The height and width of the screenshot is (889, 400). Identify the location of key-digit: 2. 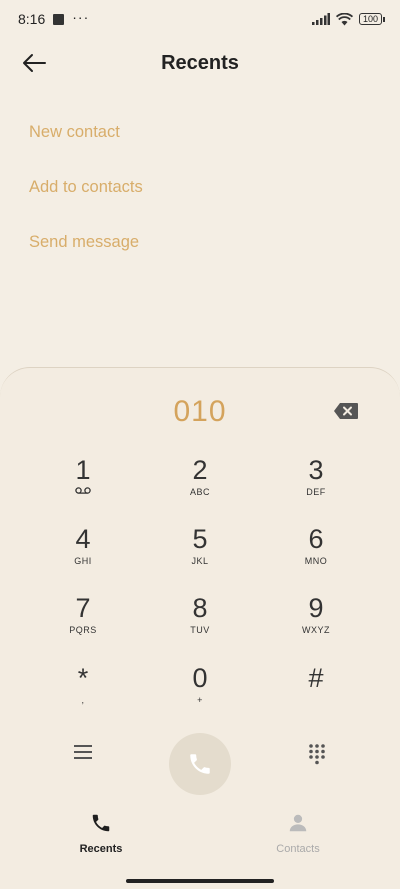
(200, 470).